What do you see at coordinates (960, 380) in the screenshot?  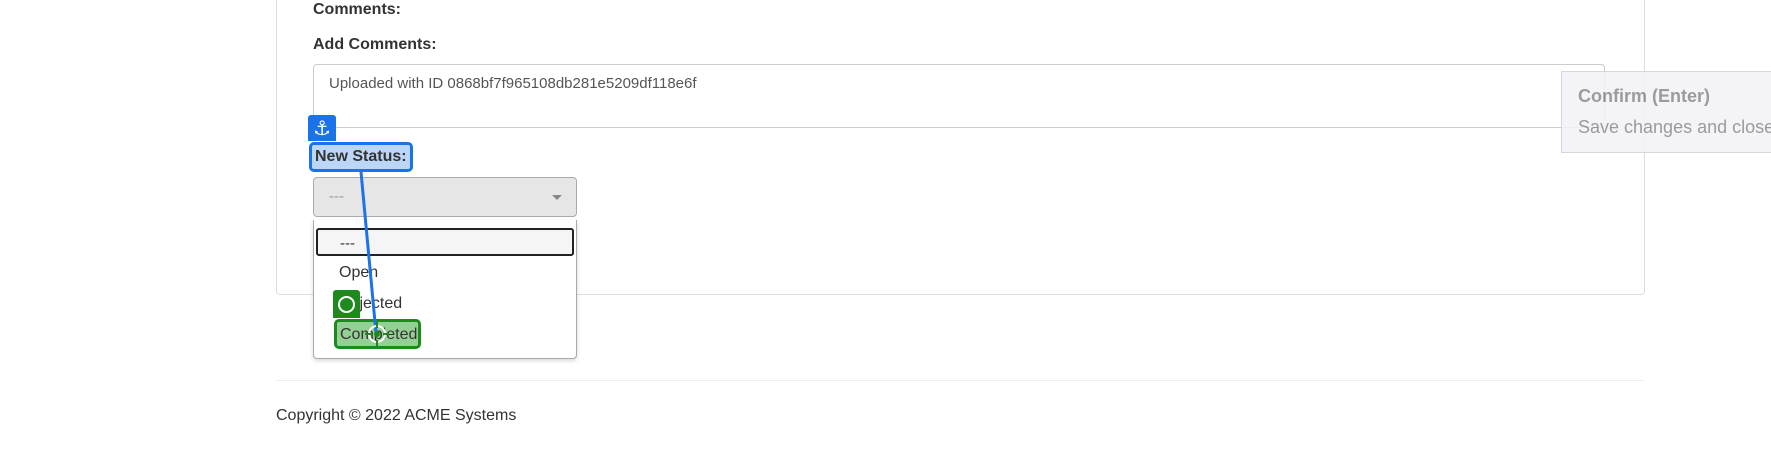 I see `footer-divider` at bounding box center [960, 380].